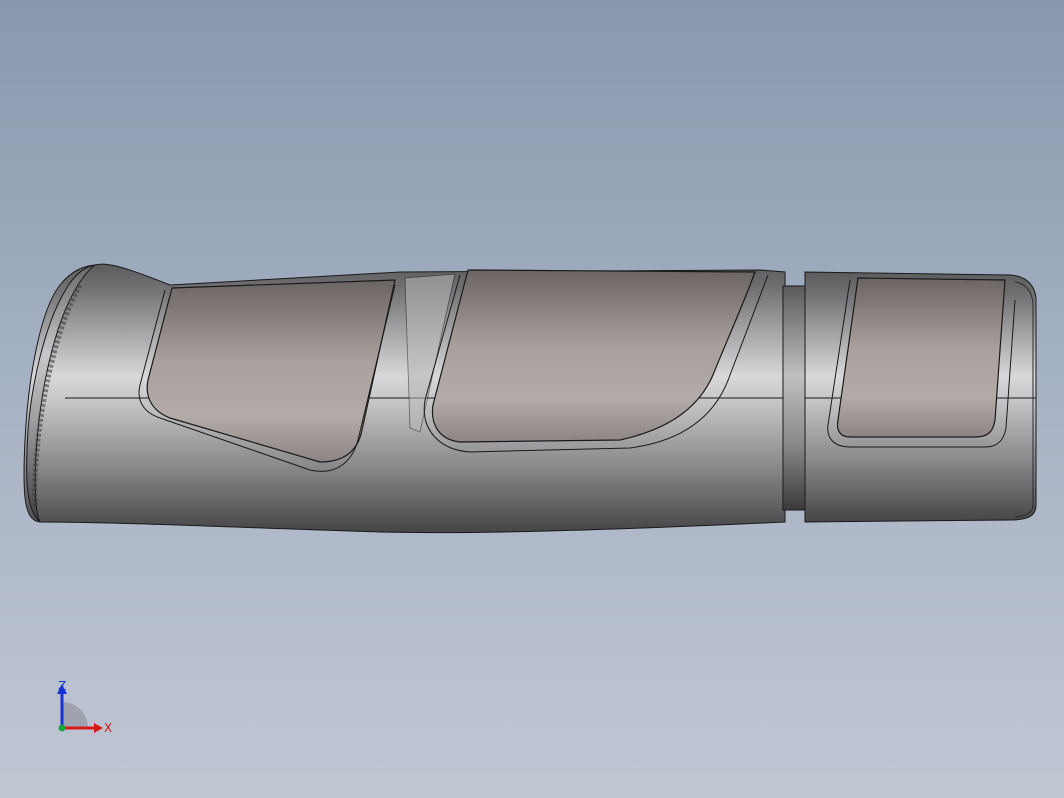 The height and width of the screenshot is (798, 1064). I want to click on triad-quadrant, so click(75, 715).